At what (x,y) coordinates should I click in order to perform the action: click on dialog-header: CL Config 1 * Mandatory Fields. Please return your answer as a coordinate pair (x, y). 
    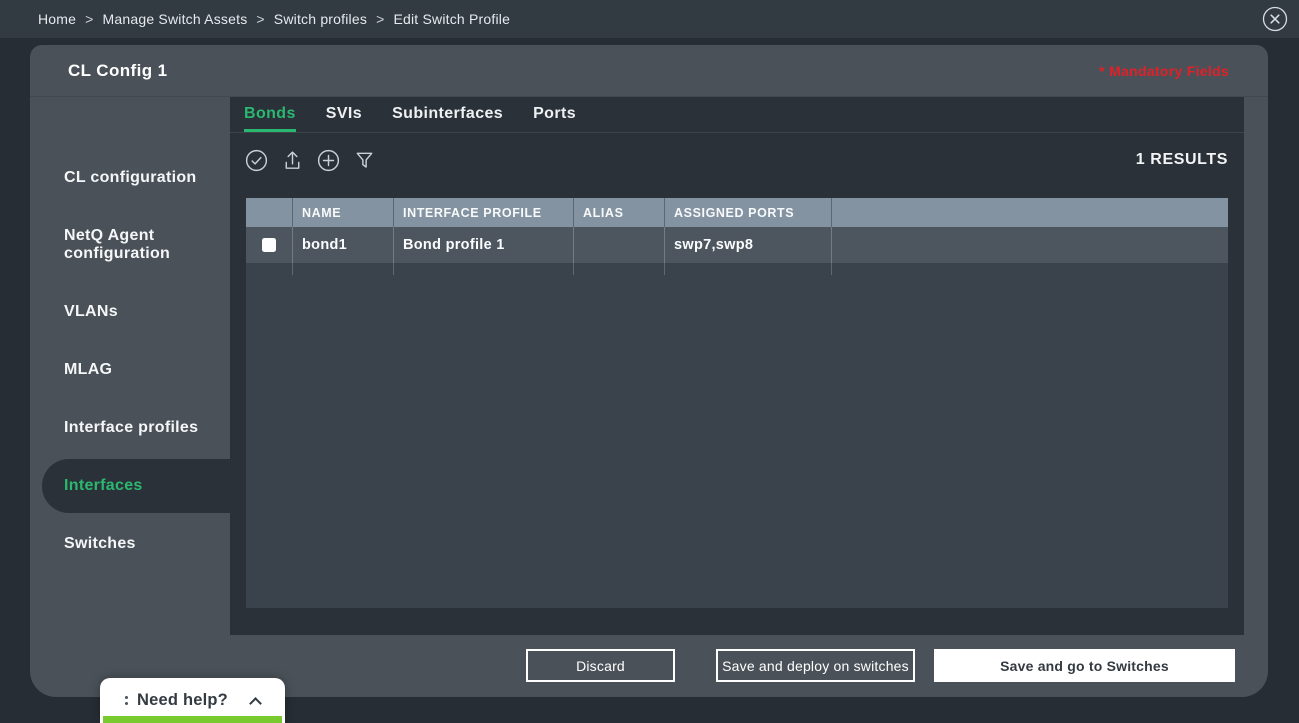
    Looking at the image, I should click on (649, 71).